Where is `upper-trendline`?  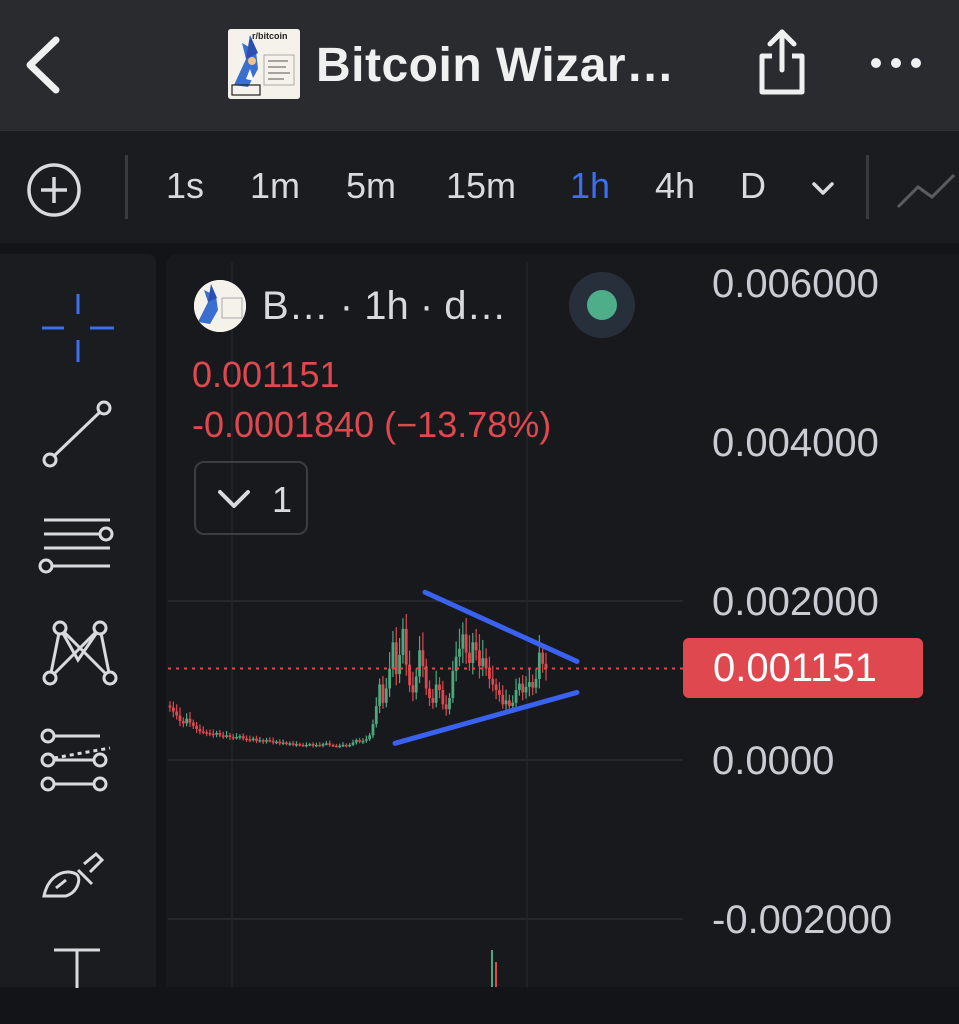
upper-trendline is located at coordinates (501, 626).